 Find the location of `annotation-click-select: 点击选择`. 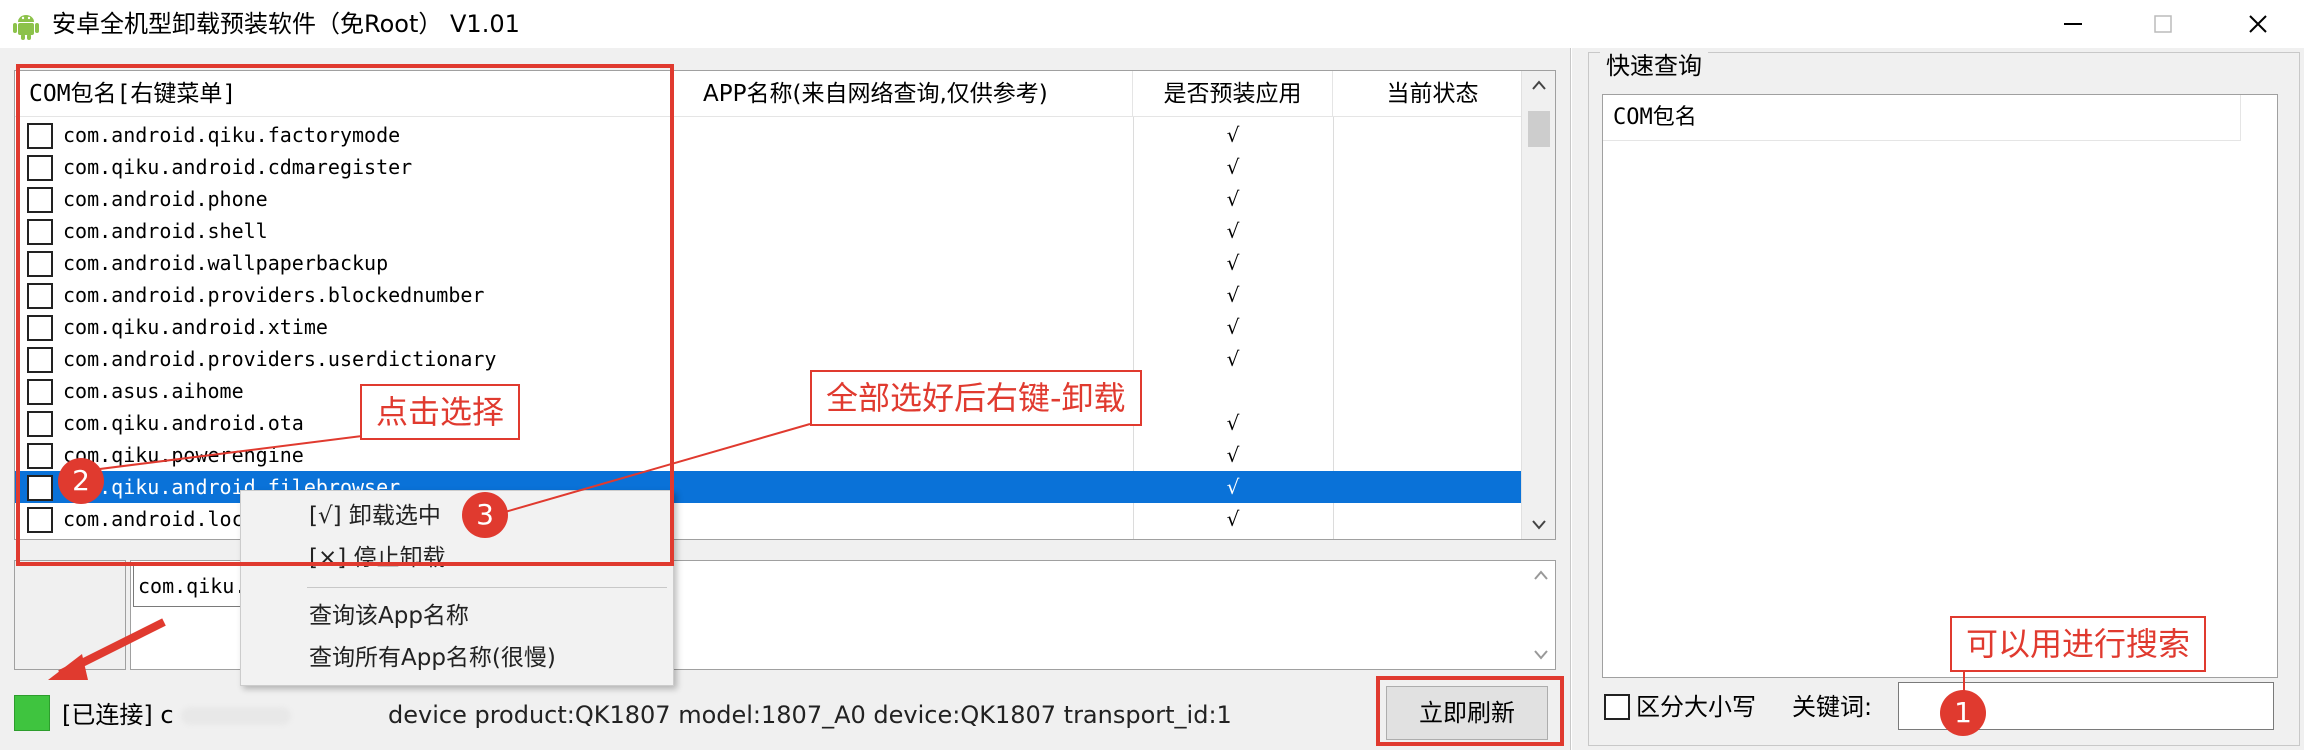

annotation-click-select: 点击选择 is located at coordinates (440, 412).